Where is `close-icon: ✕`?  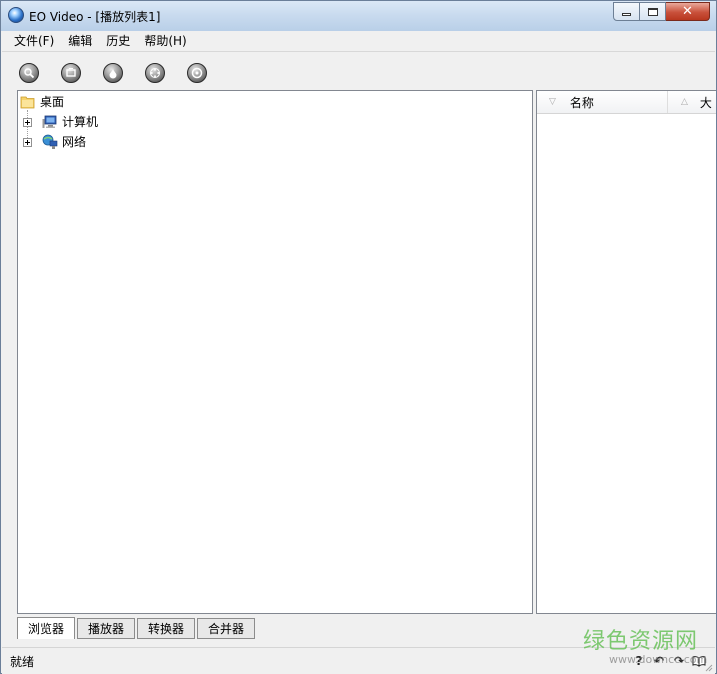
close-icon: ✕ is located at coordinates (687, 11).